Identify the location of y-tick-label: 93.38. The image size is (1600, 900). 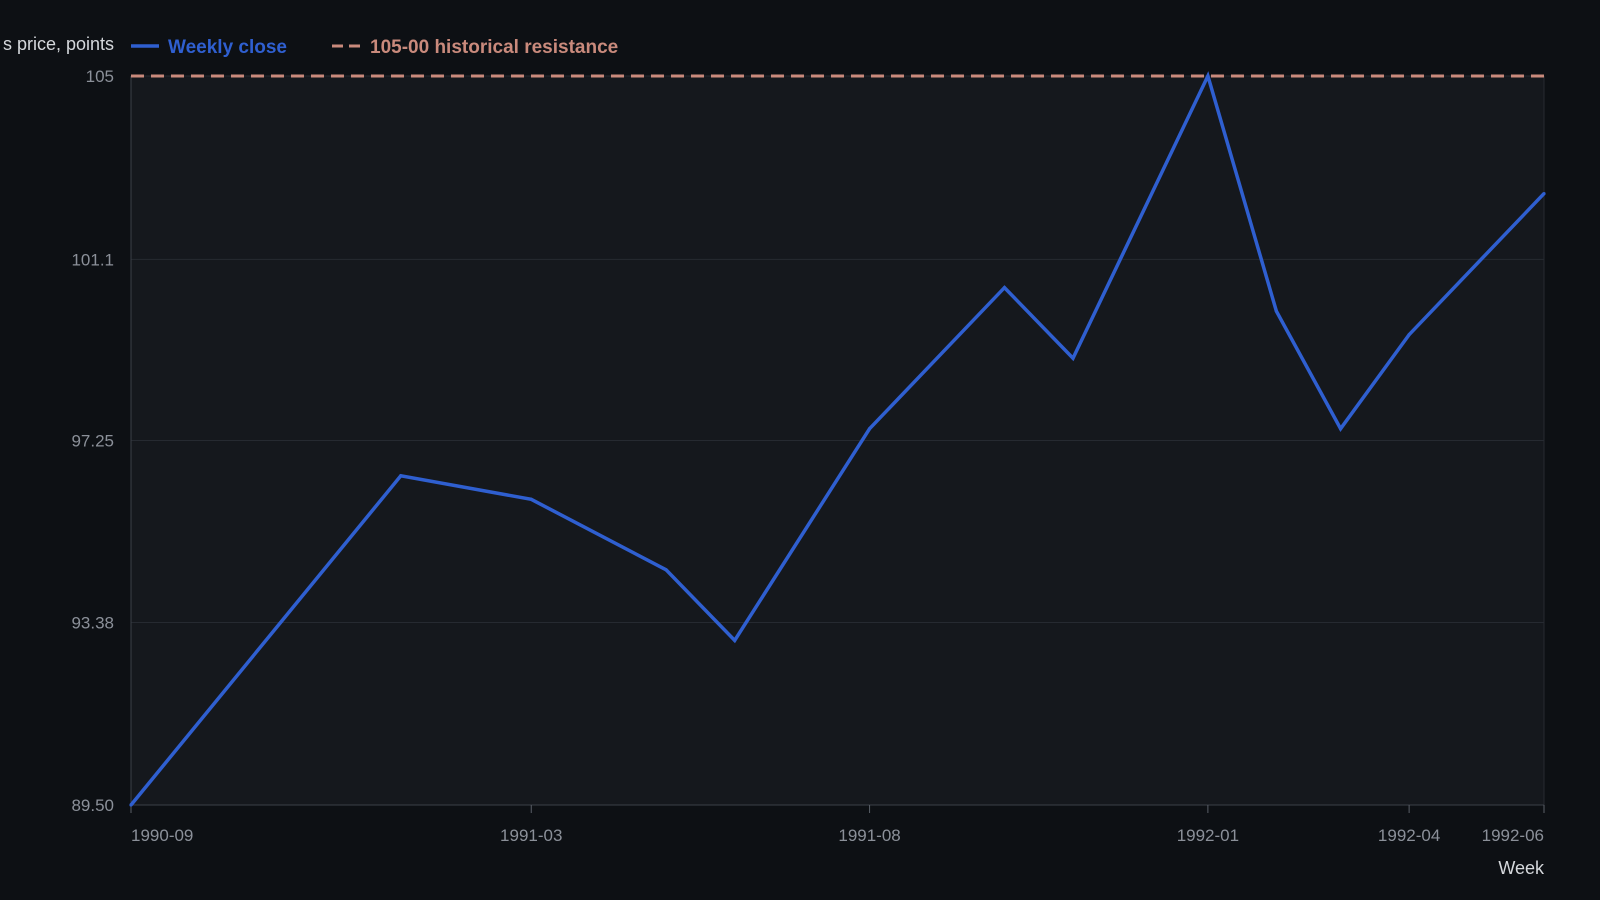
(92, 623).